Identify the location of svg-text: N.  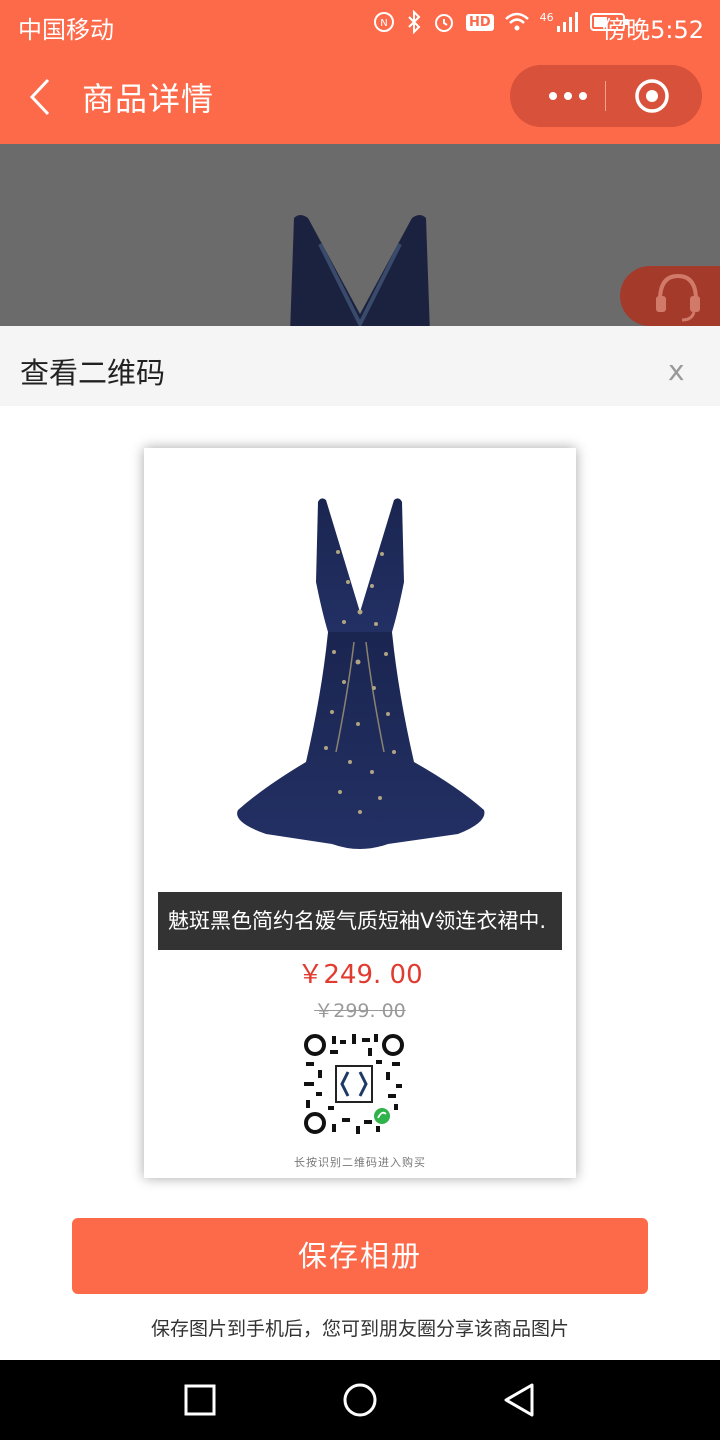
(383, 23).